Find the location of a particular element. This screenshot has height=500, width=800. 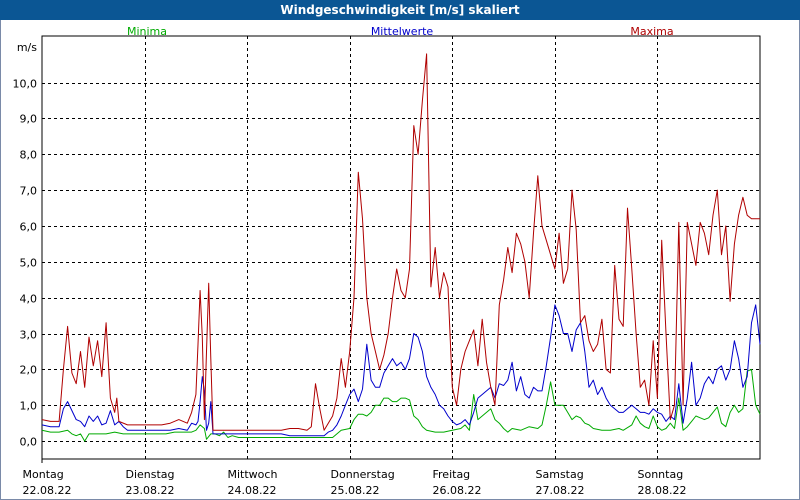

y-axis-unit: m/s is located at coordinates (27, 47).